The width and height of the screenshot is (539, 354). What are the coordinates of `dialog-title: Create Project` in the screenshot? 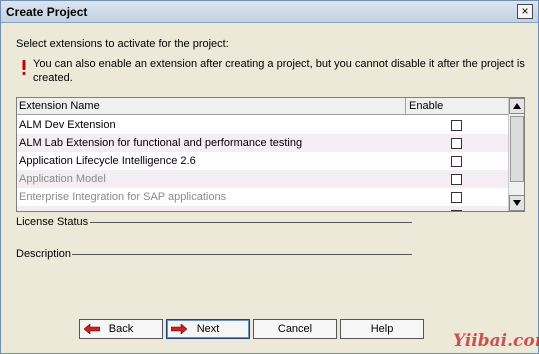 It's located at (47, 12).